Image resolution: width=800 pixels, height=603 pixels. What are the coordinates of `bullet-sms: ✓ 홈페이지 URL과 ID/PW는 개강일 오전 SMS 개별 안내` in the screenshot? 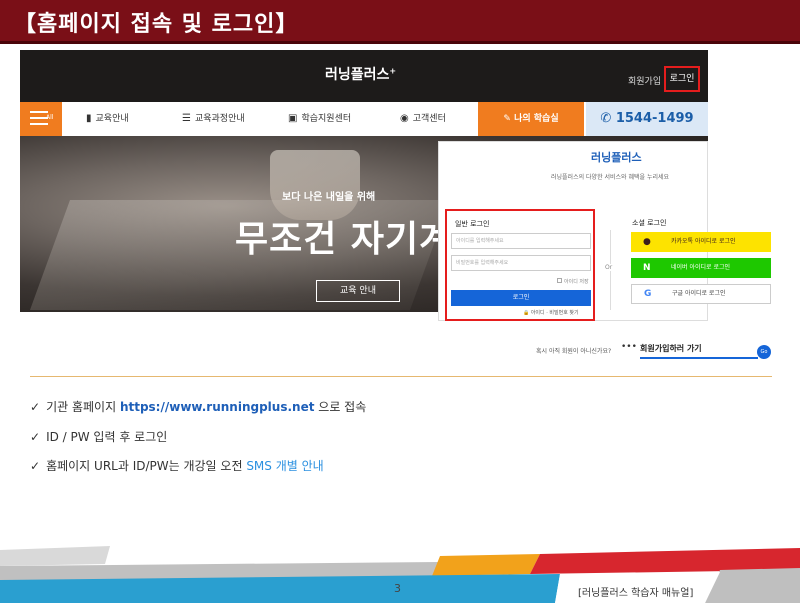 It's located at (177, 466).